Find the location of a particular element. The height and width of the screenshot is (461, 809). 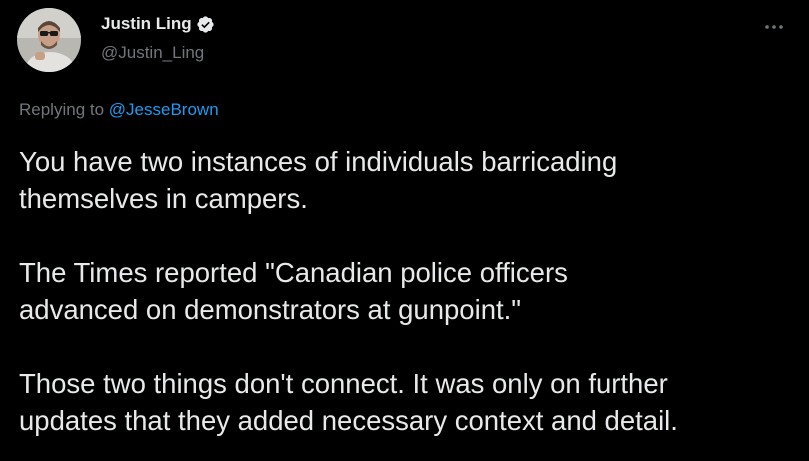

avatar is located at coordinates (49, 40).